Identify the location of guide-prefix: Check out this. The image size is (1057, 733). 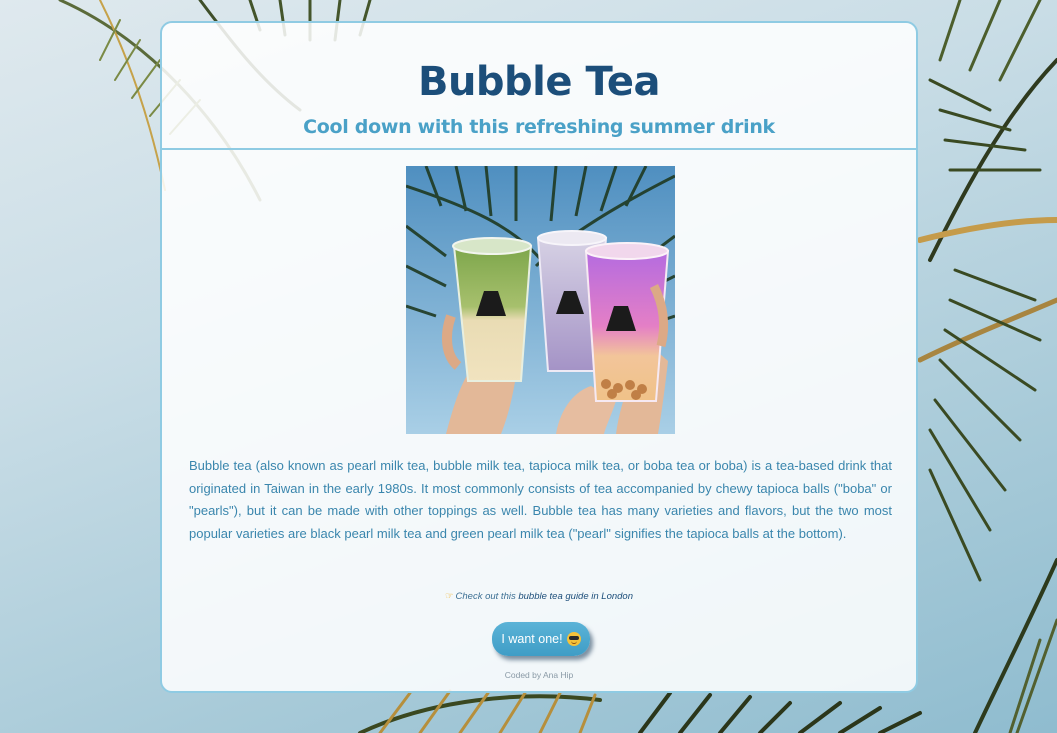
(485, 596).